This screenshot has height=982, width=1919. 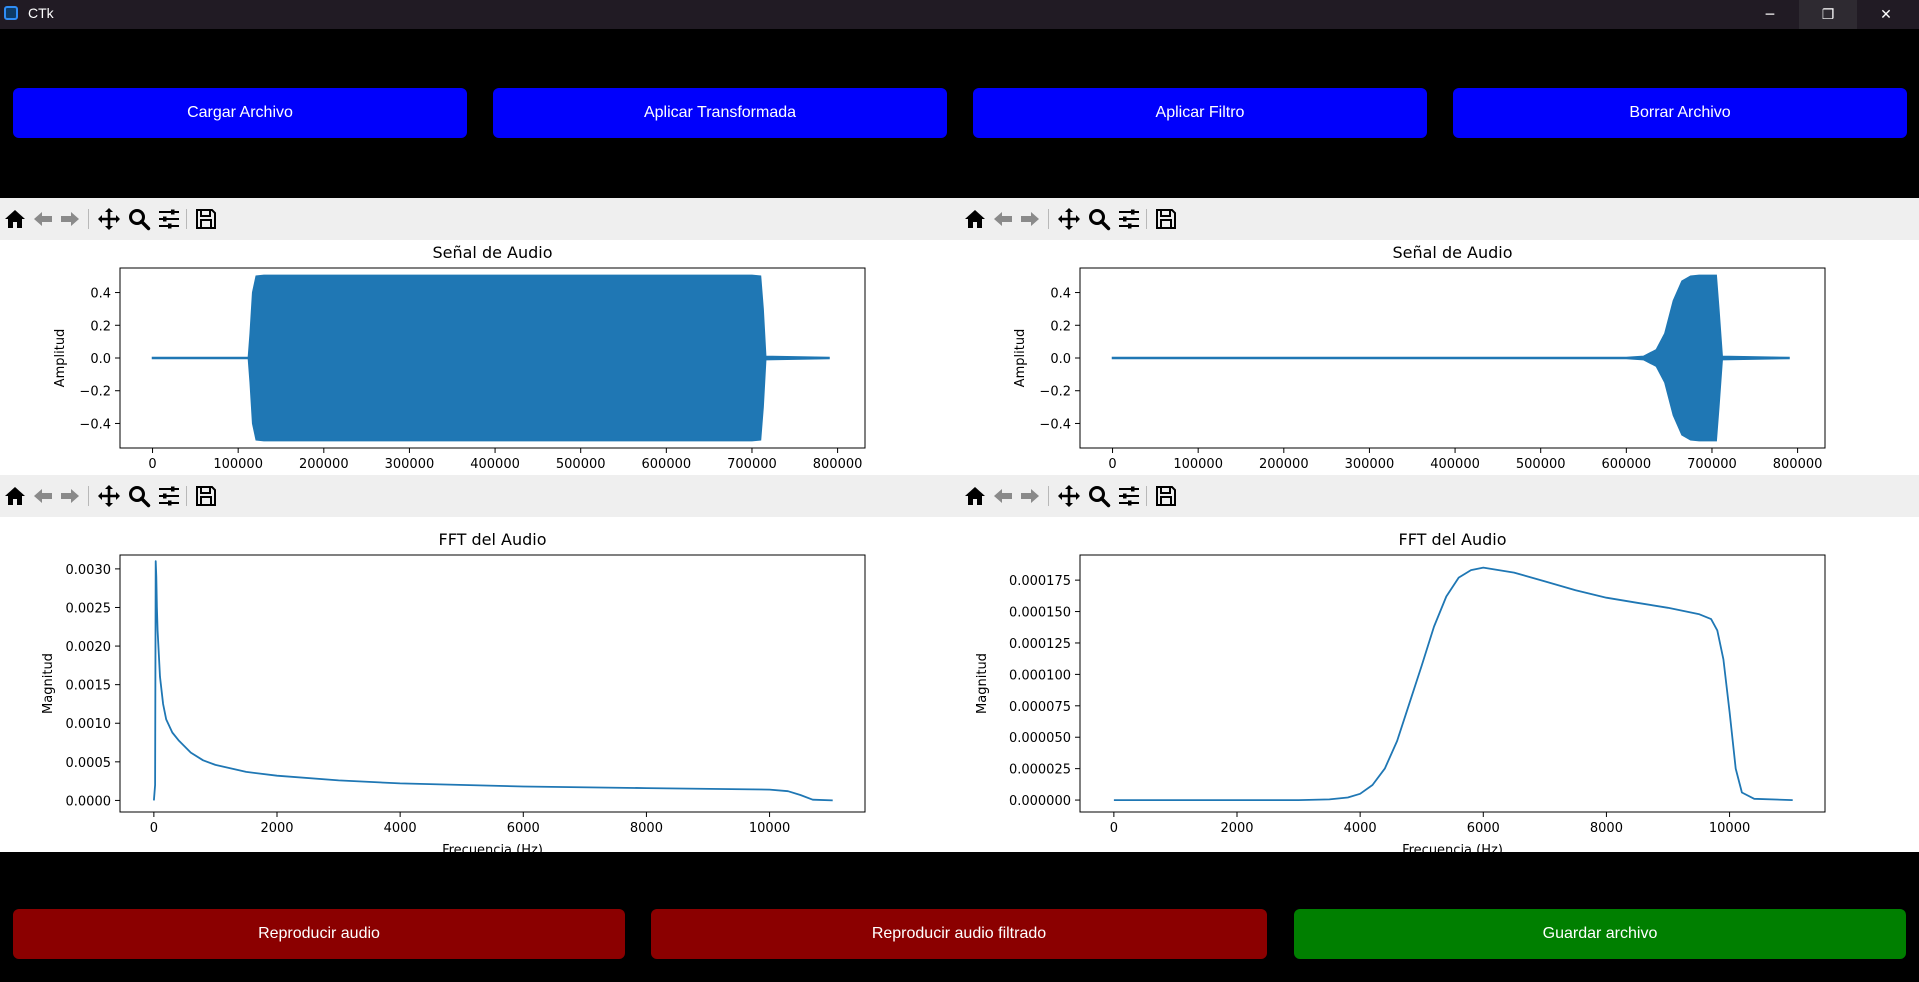 I want to click on title-bar: CTk ─ ❐ ✕, so click(x=959, y=14).